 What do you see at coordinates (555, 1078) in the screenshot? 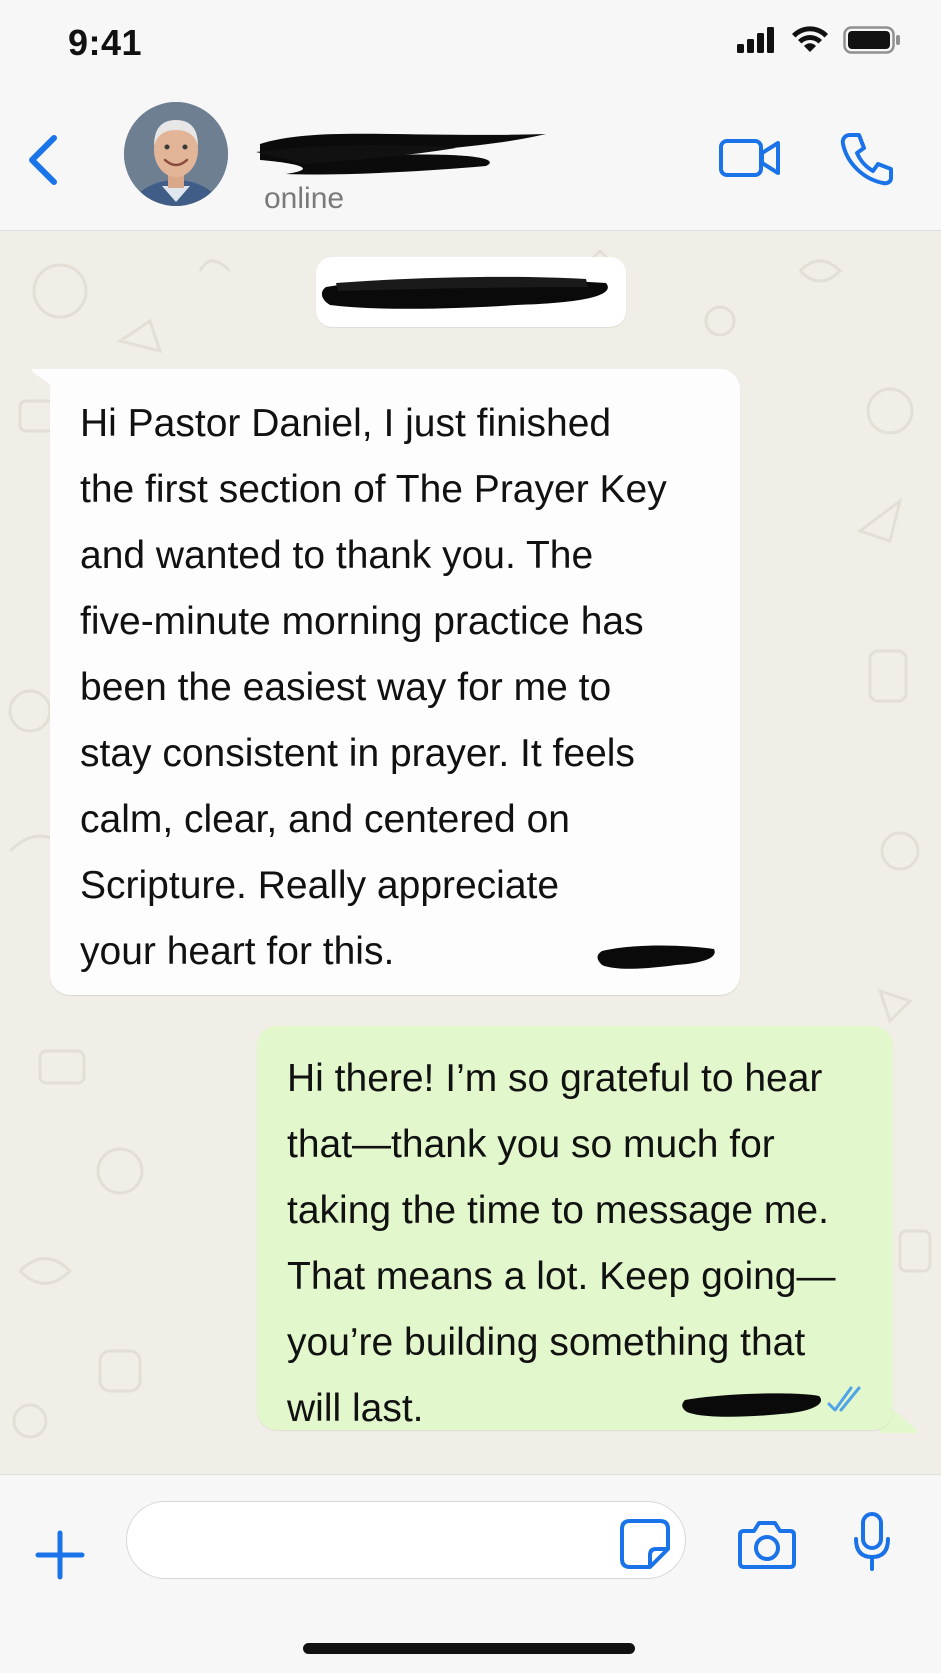
I see `message-line: Hi there! I’m so grateful to hear` at bounding box center [555, 1078].